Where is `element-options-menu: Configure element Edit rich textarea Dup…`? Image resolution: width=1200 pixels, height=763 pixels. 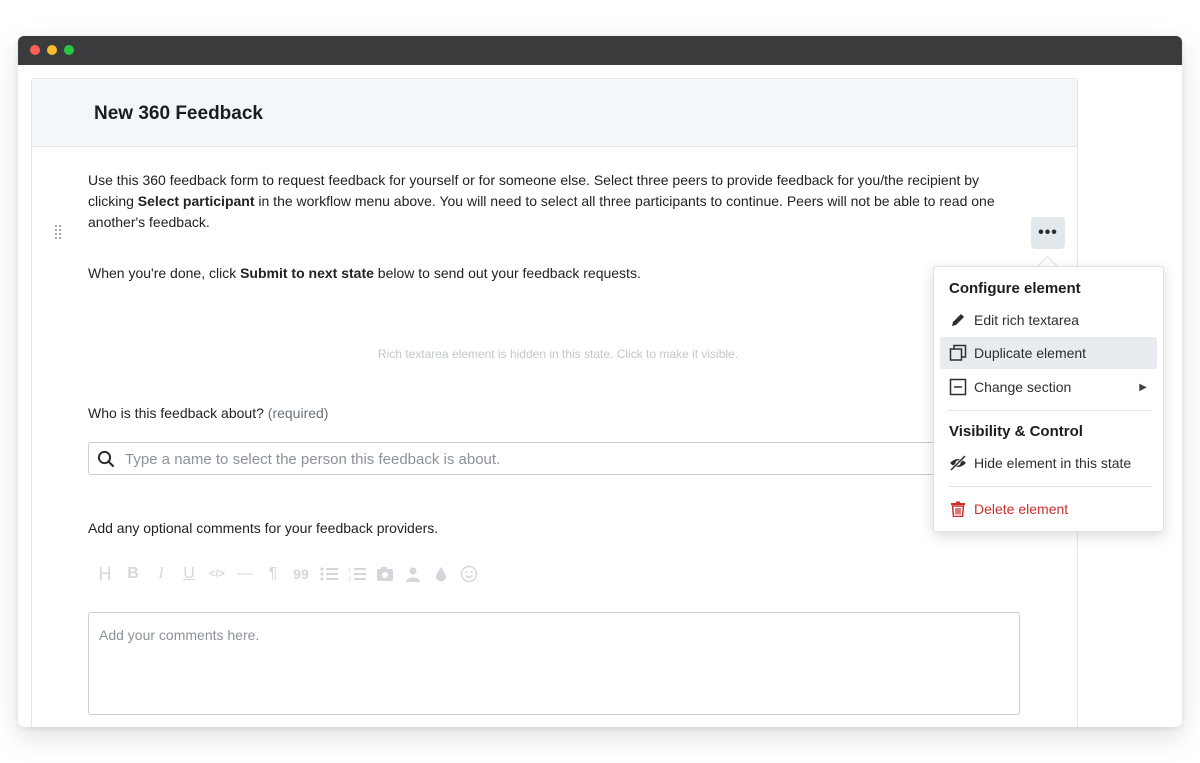 element-options-menu: Configure element Edit rich textarea Dup… is located at coordinates (1048, 399).